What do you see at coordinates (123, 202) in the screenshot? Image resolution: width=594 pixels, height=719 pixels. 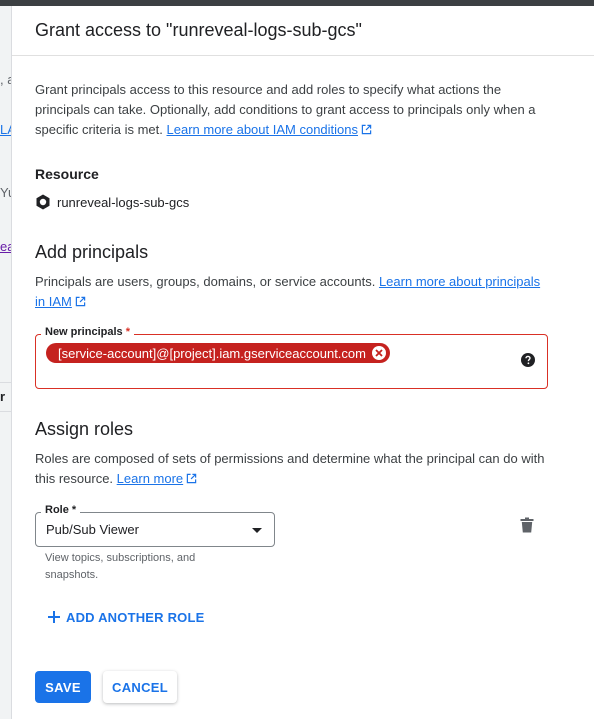 I see `resource-name: runreveal-logs-sub-gcs` at bounding box center [123, 202].